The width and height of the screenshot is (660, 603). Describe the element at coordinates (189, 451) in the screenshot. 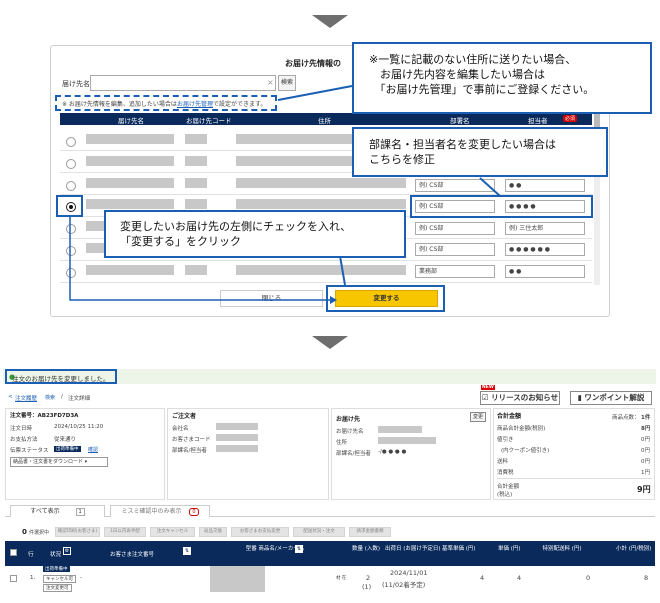

I see `orderer-dept-label: 部課名/担当者` at that location.